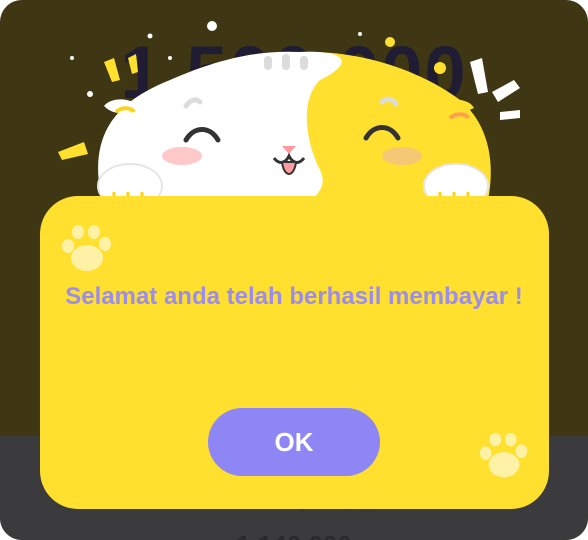 This screenshot has height=540, width=588. What do you see at coordinates (294, 296) in the screenshot?
I see `success-message: Selamat anda telah berhasil membayar !` at bounding box center [294, 296].